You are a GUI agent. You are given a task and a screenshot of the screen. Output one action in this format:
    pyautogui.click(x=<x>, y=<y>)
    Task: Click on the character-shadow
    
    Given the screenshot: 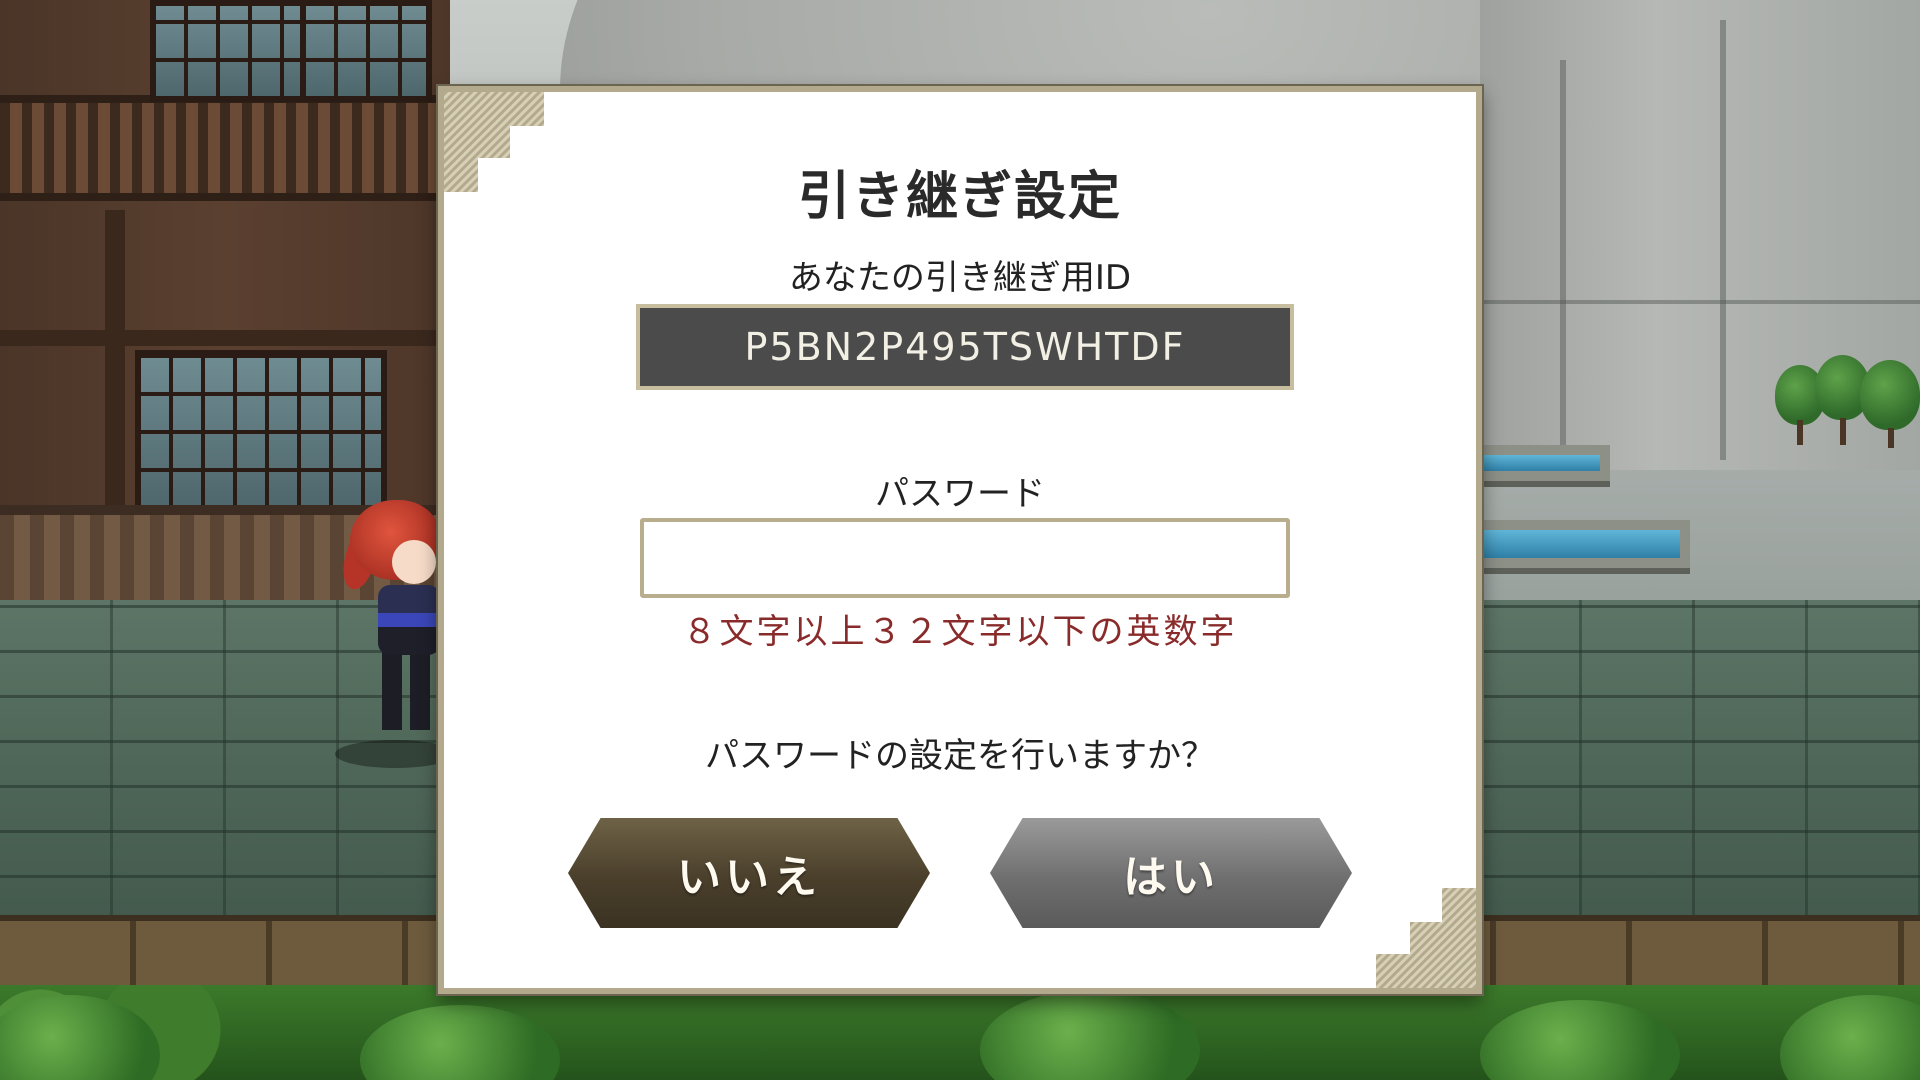 What is the action you would take?
    pyautogui.click(x=395, y=754)
    